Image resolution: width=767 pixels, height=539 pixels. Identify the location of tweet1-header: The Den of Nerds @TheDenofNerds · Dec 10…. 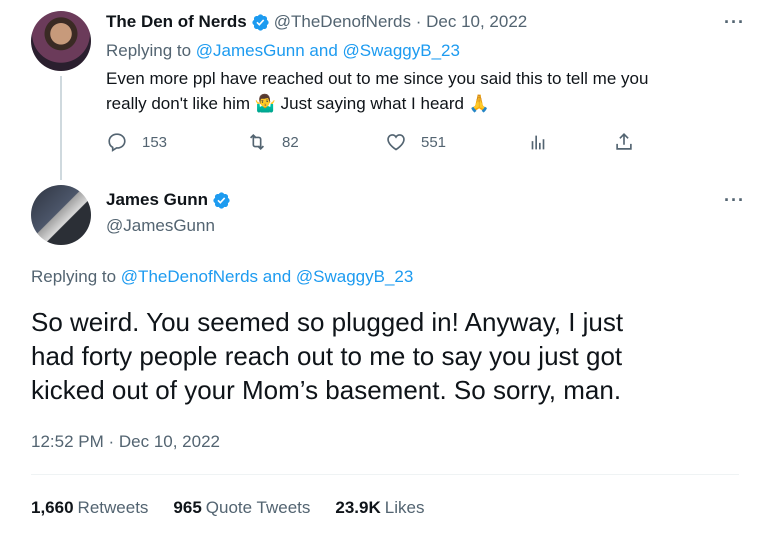
(316, 22).